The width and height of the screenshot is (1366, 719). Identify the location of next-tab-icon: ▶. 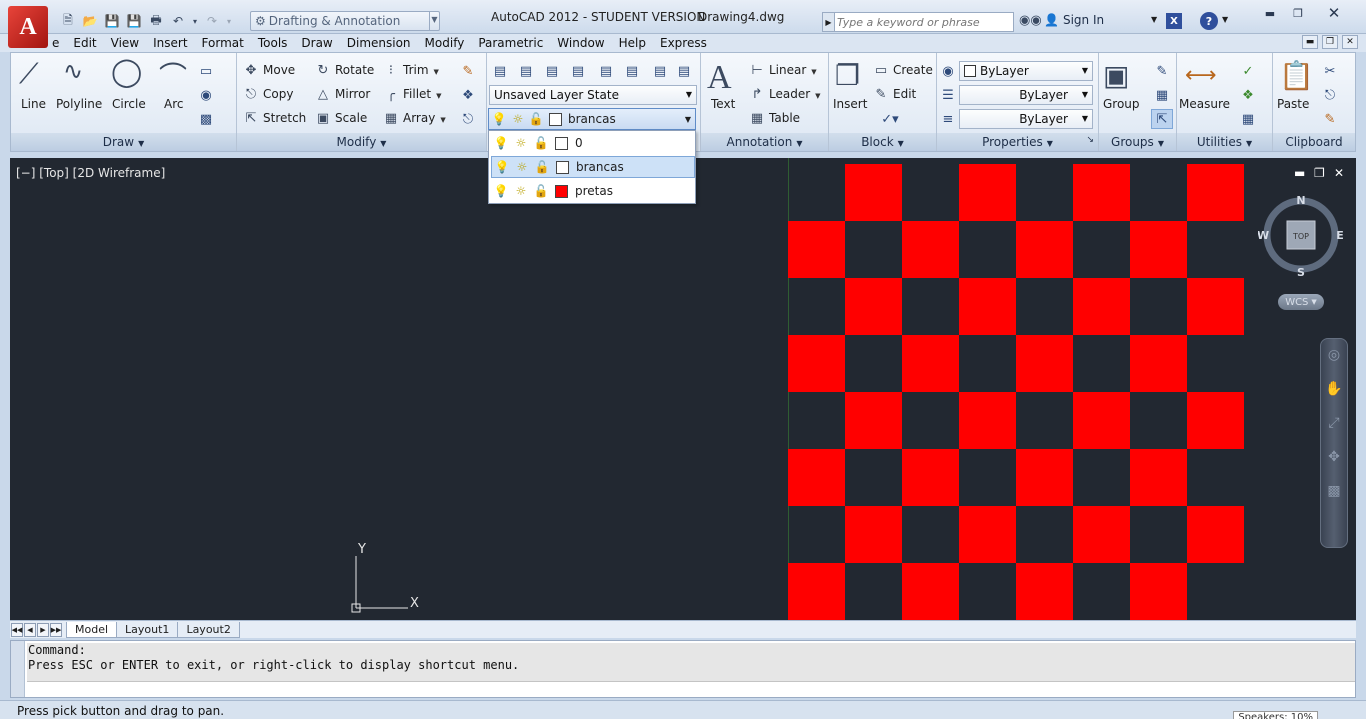
(43, 629).